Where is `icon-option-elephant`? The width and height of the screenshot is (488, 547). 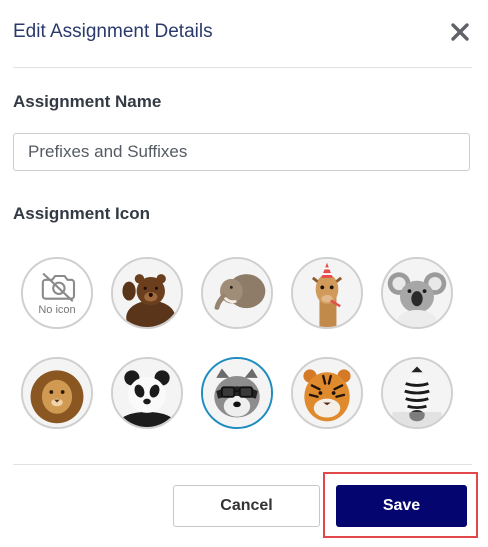
icon-option-elephant is located at coordinates (237, 293).